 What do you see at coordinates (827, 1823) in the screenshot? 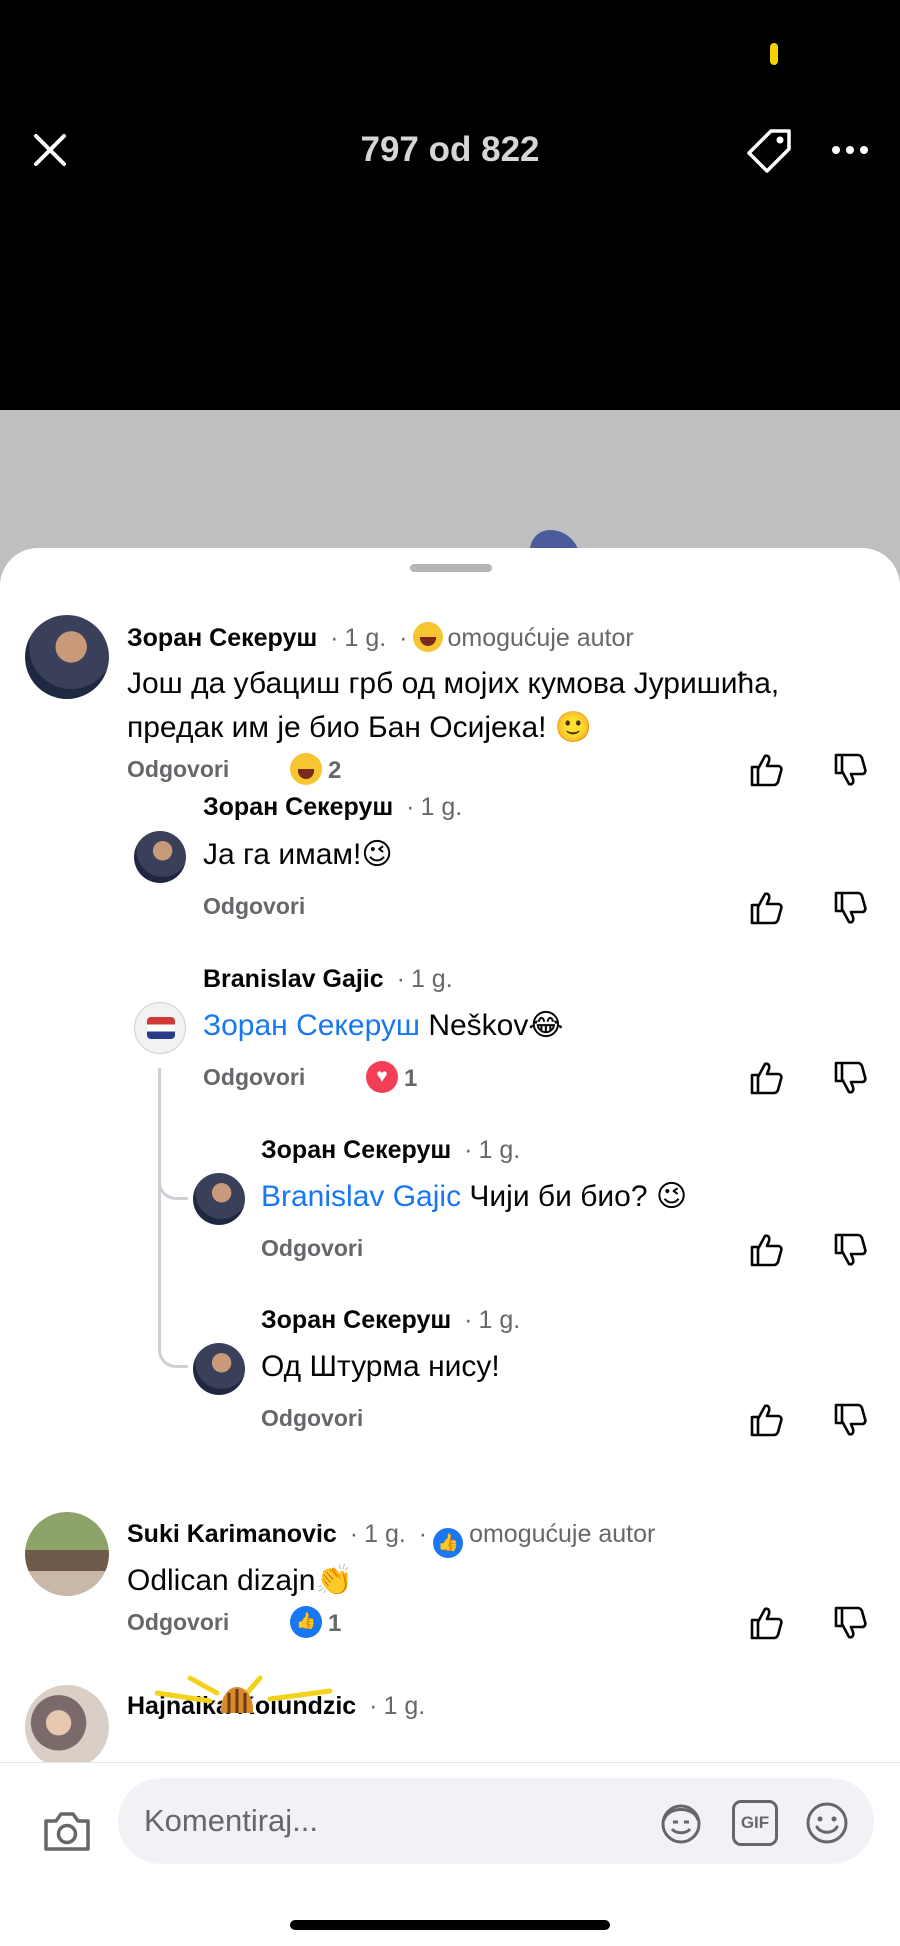
I see `emoji-icon` at bounding box center [827, 1823].